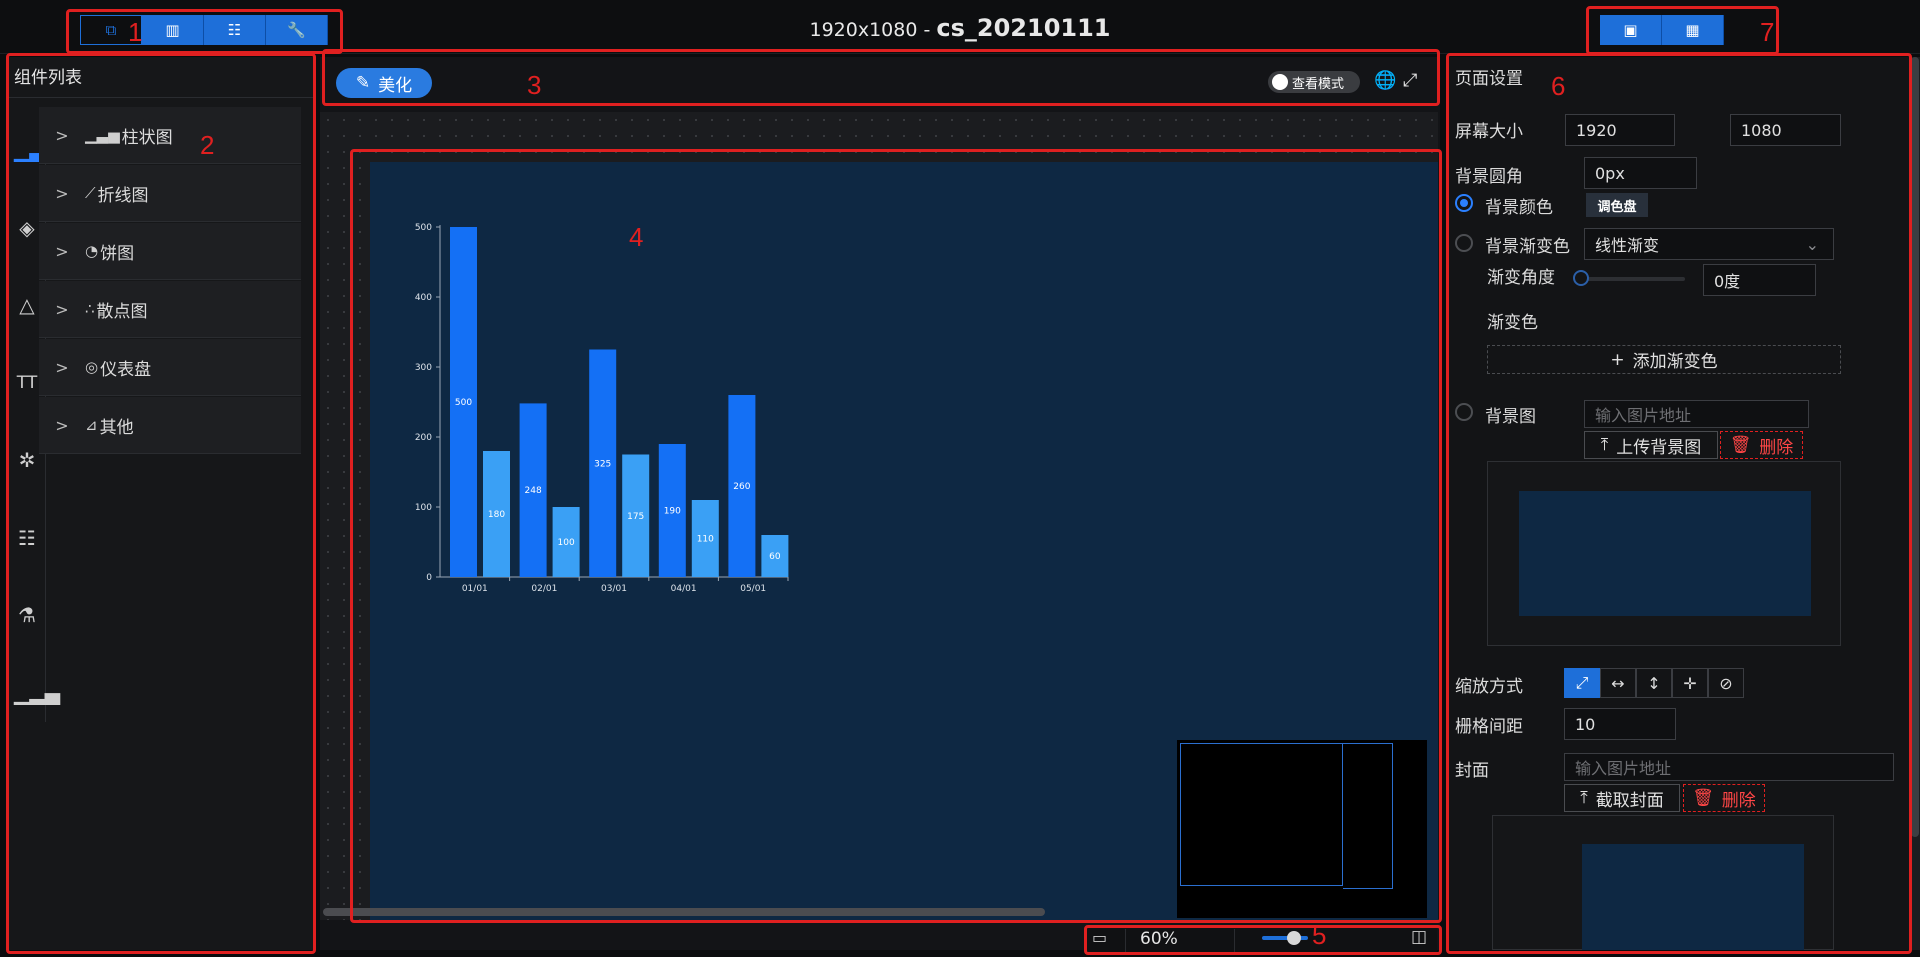 This screenshot has height=957, width=1920. What do you see at coordinates (423, 508) in the screenshot?
I see `y-tick-label: 100` at bounding box center [423, 508].